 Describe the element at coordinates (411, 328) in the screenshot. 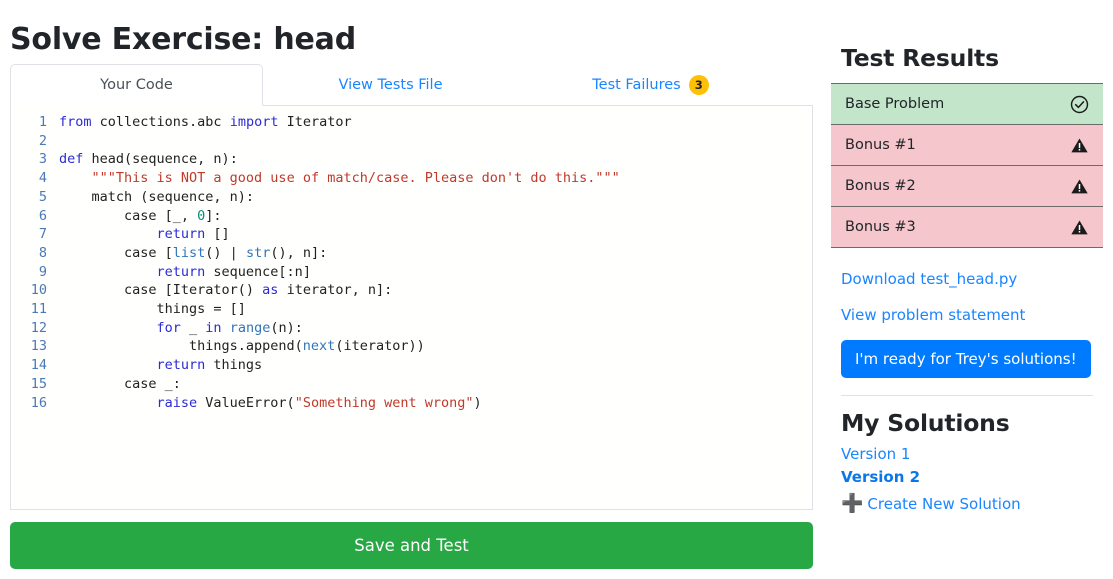

I see `code-row: 12 for _ in range(n):` at that location.